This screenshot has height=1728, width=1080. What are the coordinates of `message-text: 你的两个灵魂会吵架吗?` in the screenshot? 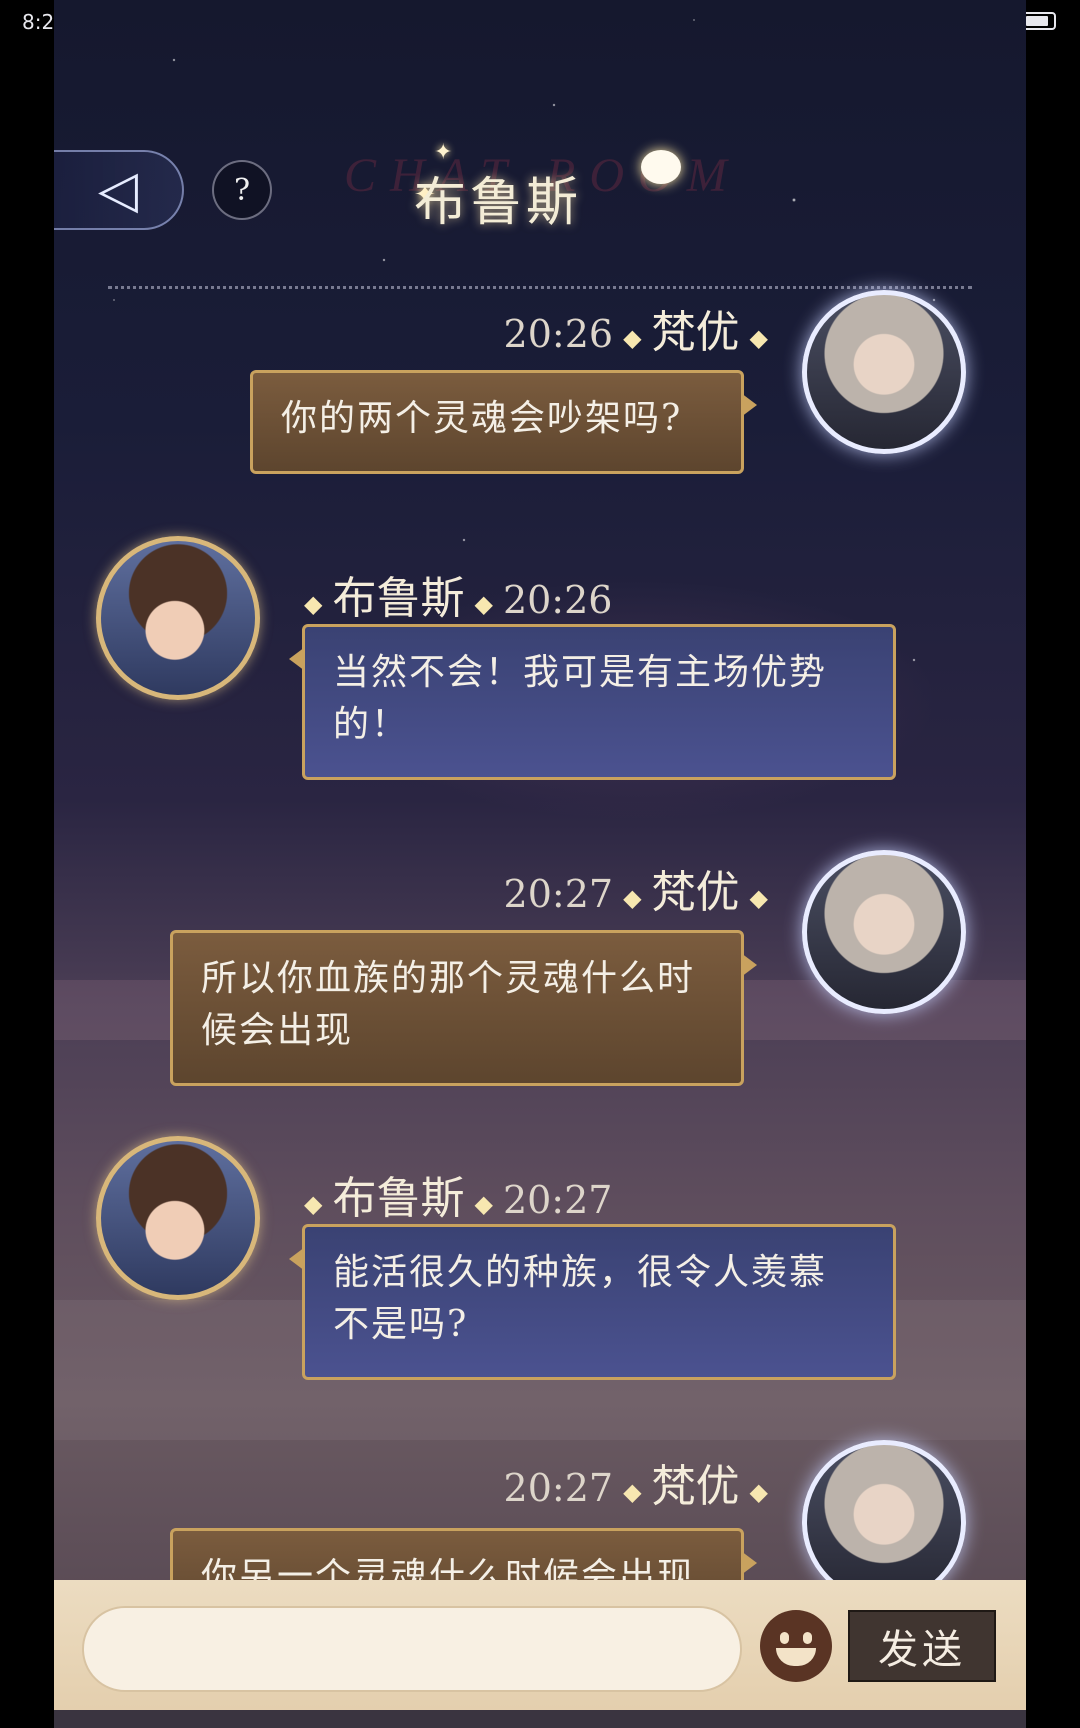 It's located at (482, 418).